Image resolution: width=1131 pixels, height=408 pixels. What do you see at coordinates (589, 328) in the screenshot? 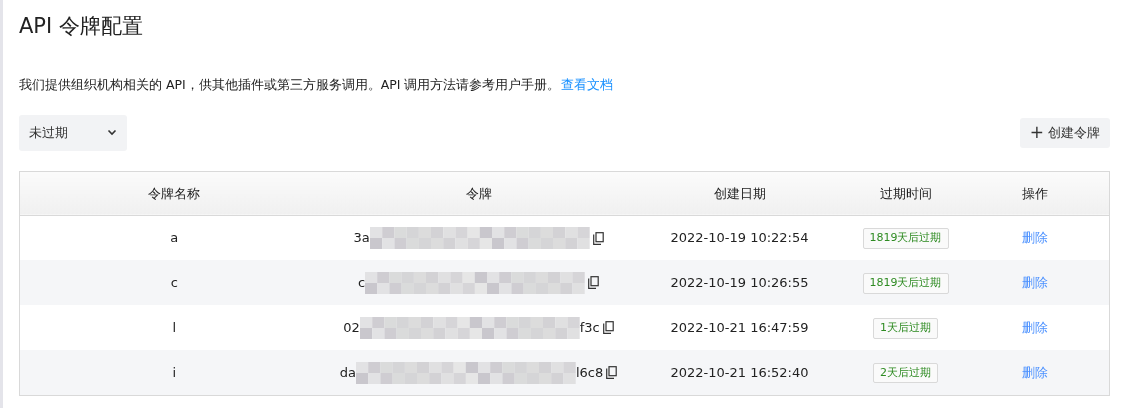
I see `token-text: f3c` at bounding box center [589, 328].